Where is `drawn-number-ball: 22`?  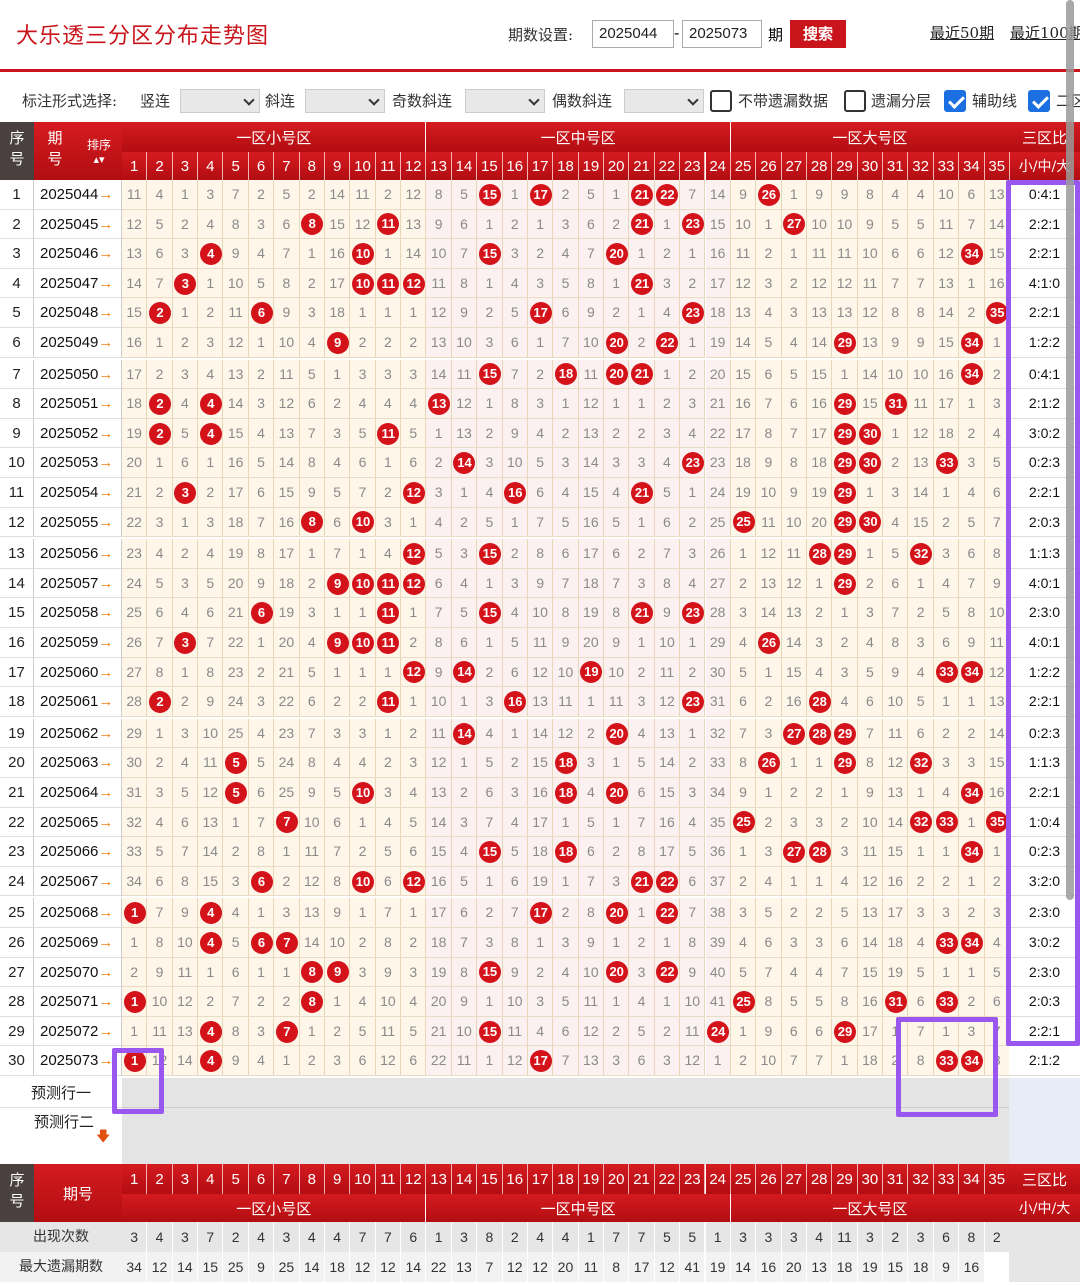
drawn-number-ball: 22 is located at coordinates (667, 972).